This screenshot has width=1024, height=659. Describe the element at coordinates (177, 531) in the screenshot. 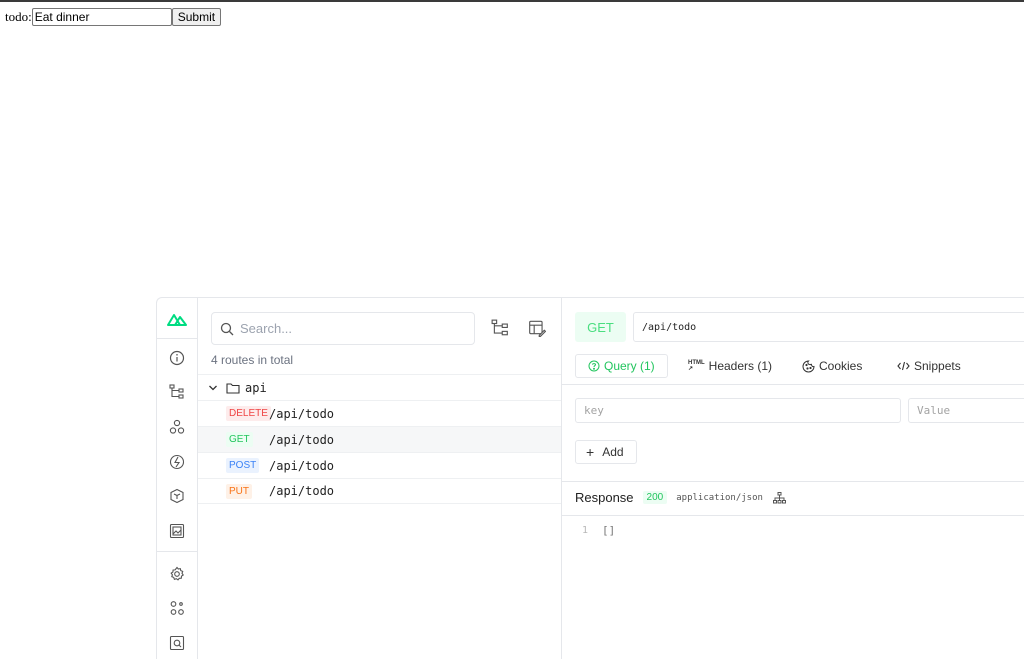

I see `assets-icon` at that location.